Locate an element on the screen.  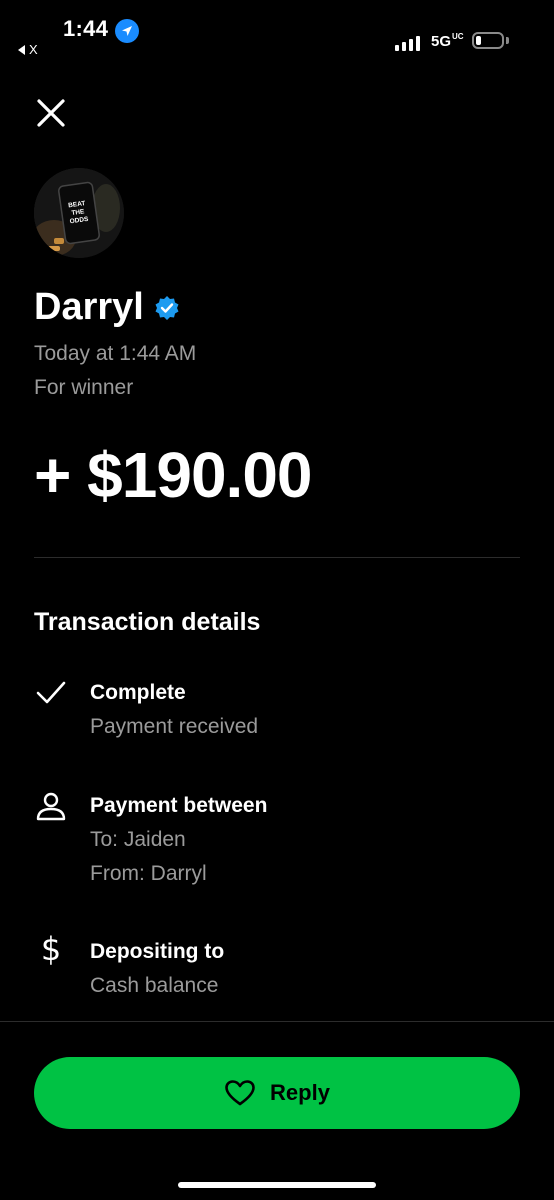
avatar: BEAT THE ODDS is located at coordinates (79, 213).